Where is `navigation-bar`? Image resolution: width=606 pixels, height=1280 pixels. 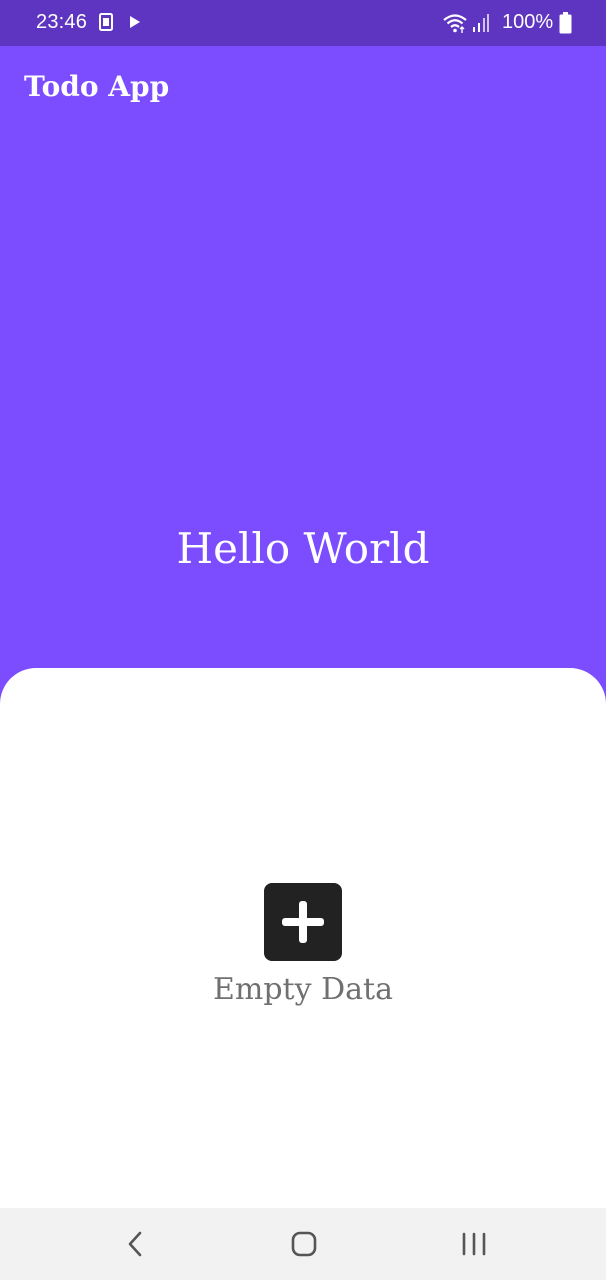 navigation-bar is located at coordinates (303, 1244).